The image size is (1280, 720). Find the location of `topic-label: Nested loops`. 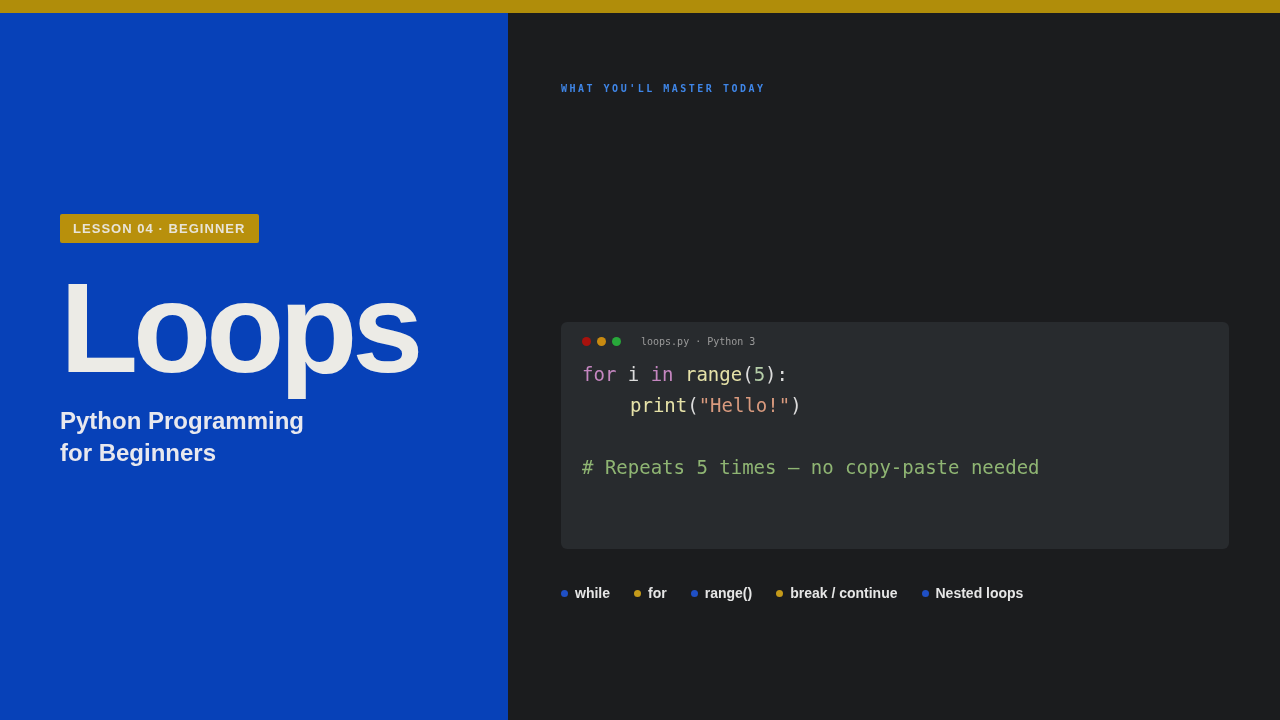

topic-label: Nested loops is located at coordinates (979, 593).